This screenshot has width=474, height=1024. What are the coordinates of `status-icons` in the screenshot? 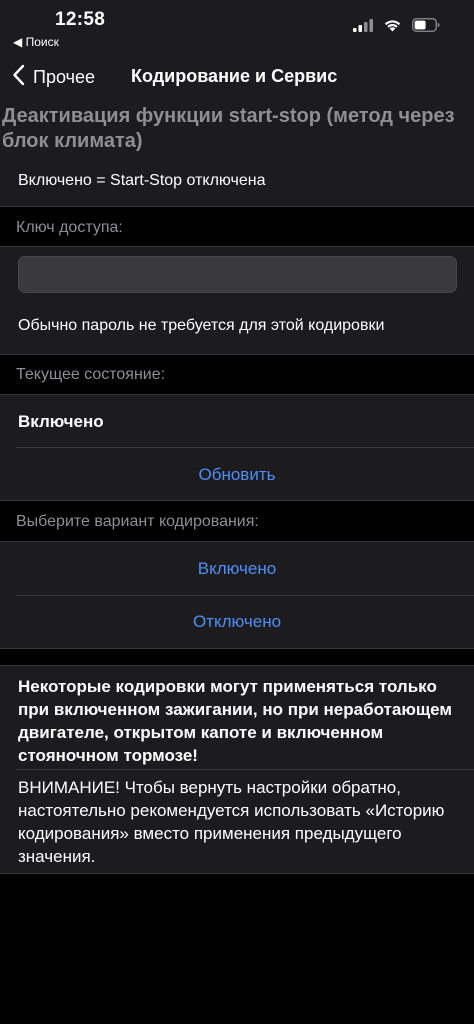 It's located at (396, 27).